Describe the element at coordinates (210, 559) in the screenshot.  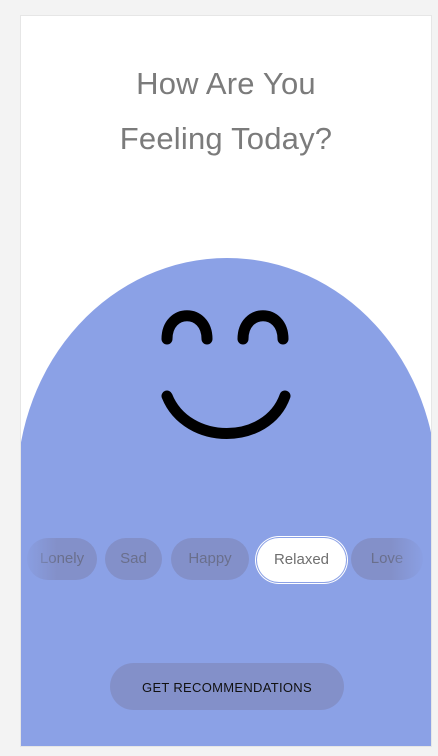
I see `mood-chip-happy: Happy` at that location.